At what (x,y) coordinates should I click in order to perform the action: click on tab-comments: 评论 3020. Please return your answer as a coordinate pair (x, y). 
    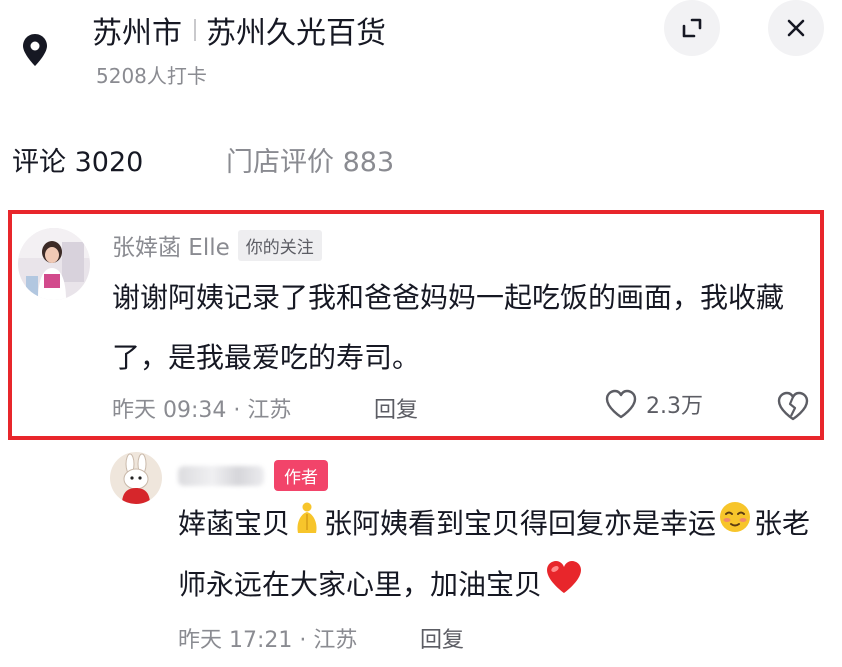
    Looking at the image, I should click on (77, 159).